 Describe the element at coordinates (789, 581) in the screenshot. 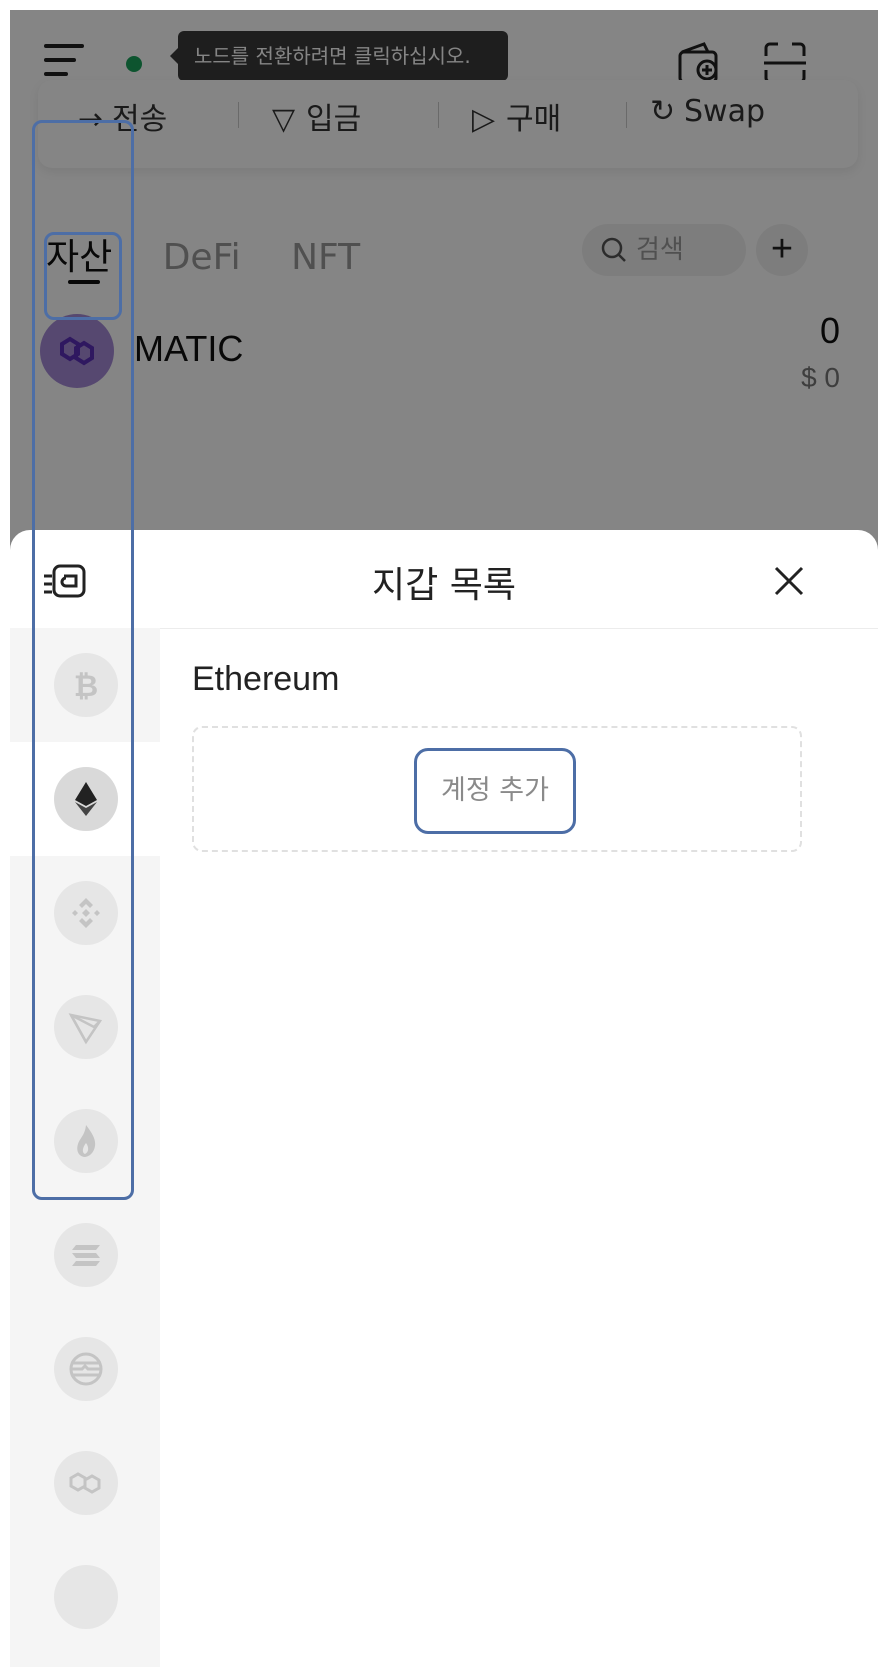

I see `close-icon` at that location.